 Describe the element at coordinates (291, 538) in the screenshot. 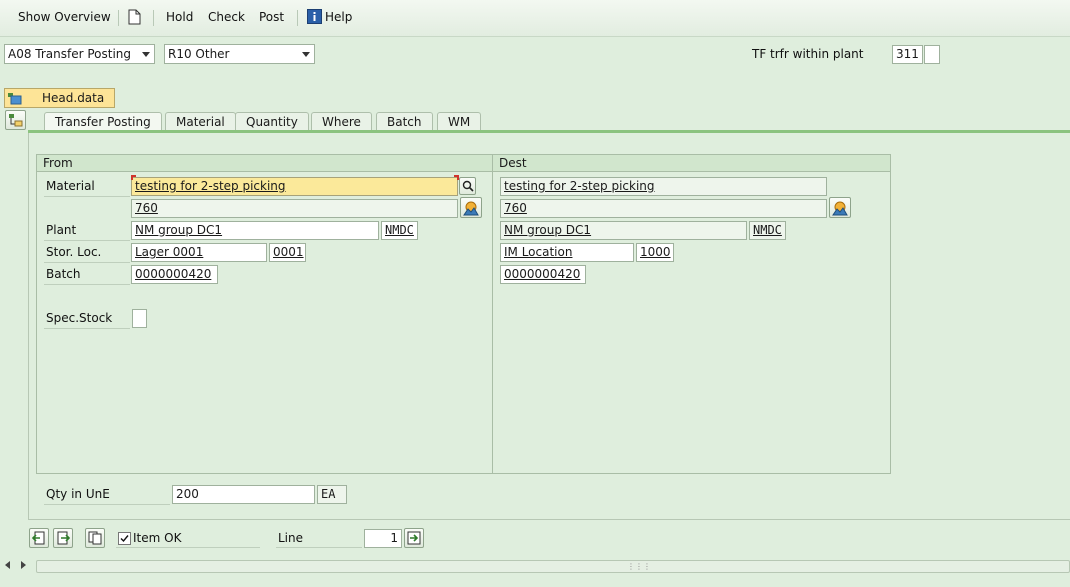

I see `line-label: Line` at that location.